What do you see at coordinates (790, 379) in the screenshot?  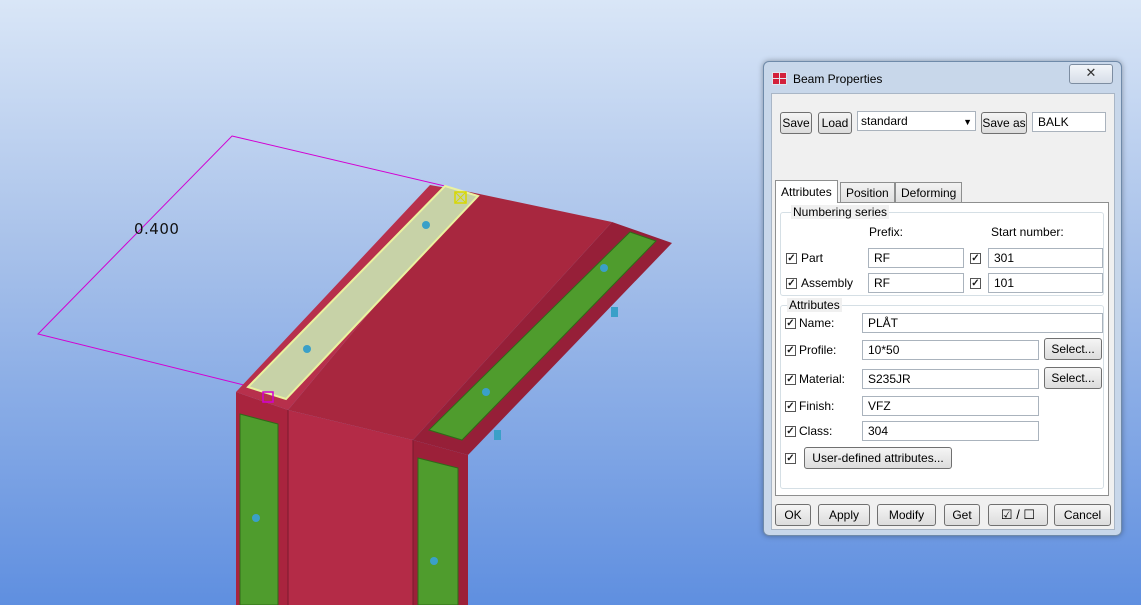 I see `material-checkbox: ✓` at bounding box center [790, 379].